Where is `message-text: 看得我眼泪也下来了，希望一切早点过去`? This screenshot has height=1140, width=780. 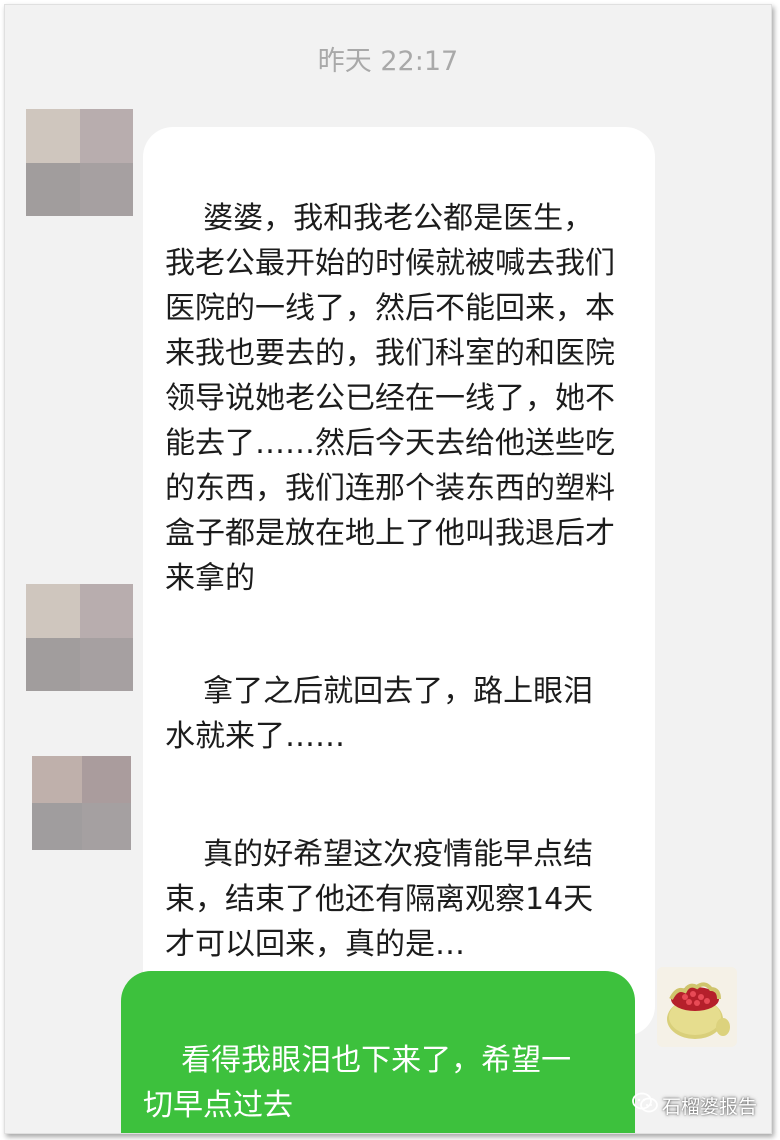 message-text: 看得我眼泪也下来了，希望一切早点过去 is located at coordinates (357, 1083).